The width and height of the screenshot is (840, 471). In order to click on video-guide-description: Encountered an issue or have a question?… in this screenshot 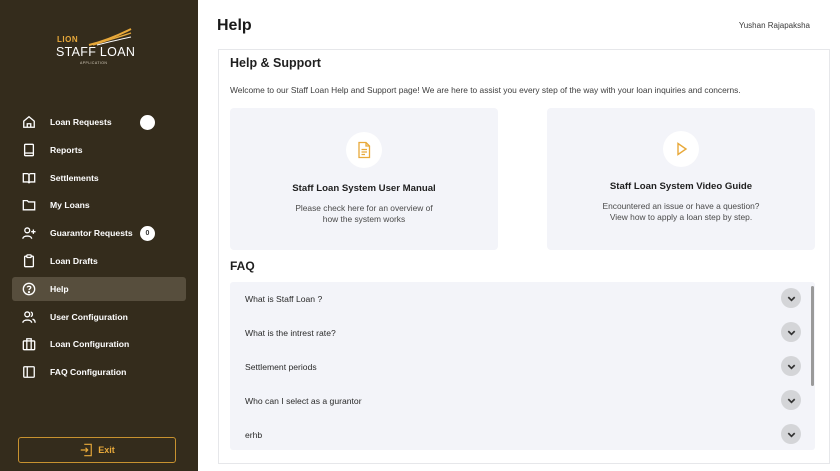, I will do `click(681, 212)`.